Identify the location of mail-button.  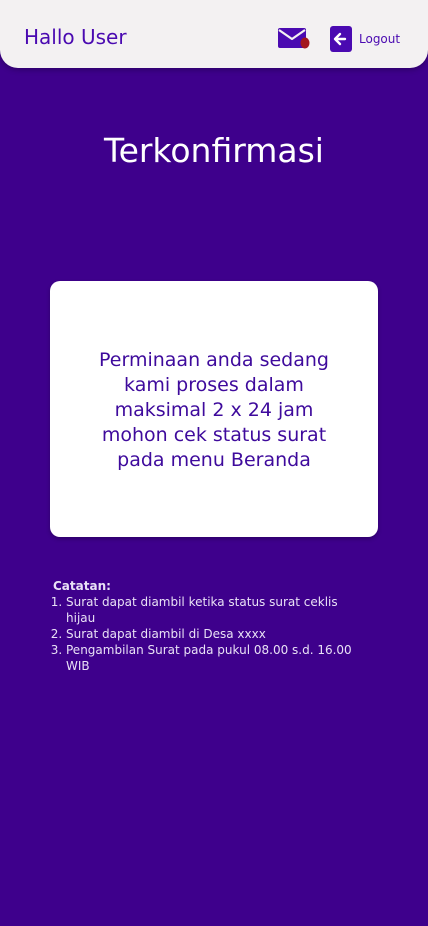
(294, 39).